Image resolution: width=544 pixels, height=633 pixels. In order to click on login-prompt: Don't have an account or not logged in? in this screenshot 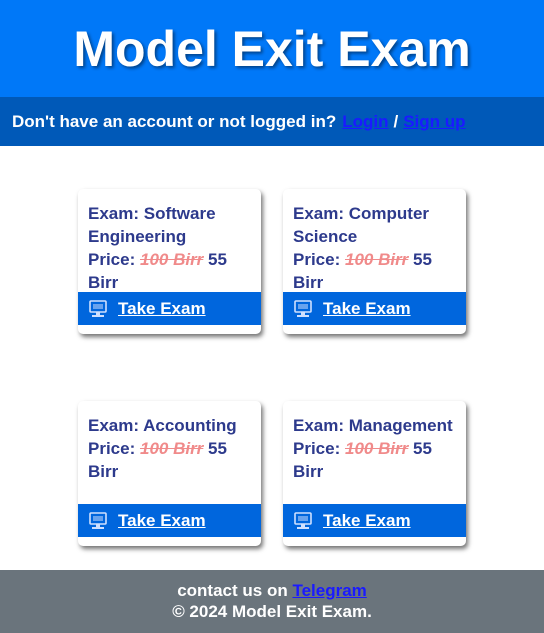, I will do `click(174, 121)`.